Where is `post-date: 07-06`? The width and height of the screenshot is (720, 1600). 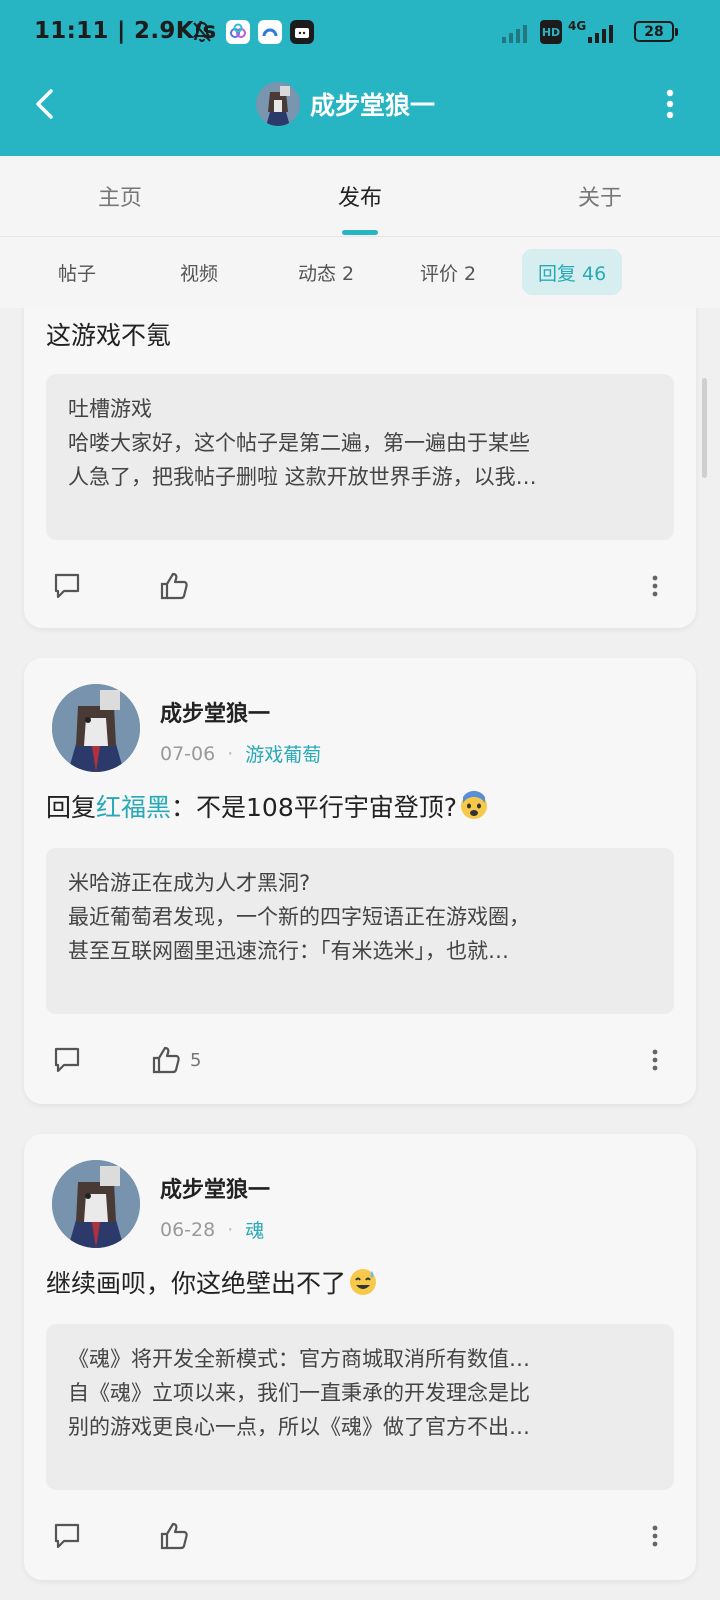 post-date: 07-06 is located at coordinates (188, 753).